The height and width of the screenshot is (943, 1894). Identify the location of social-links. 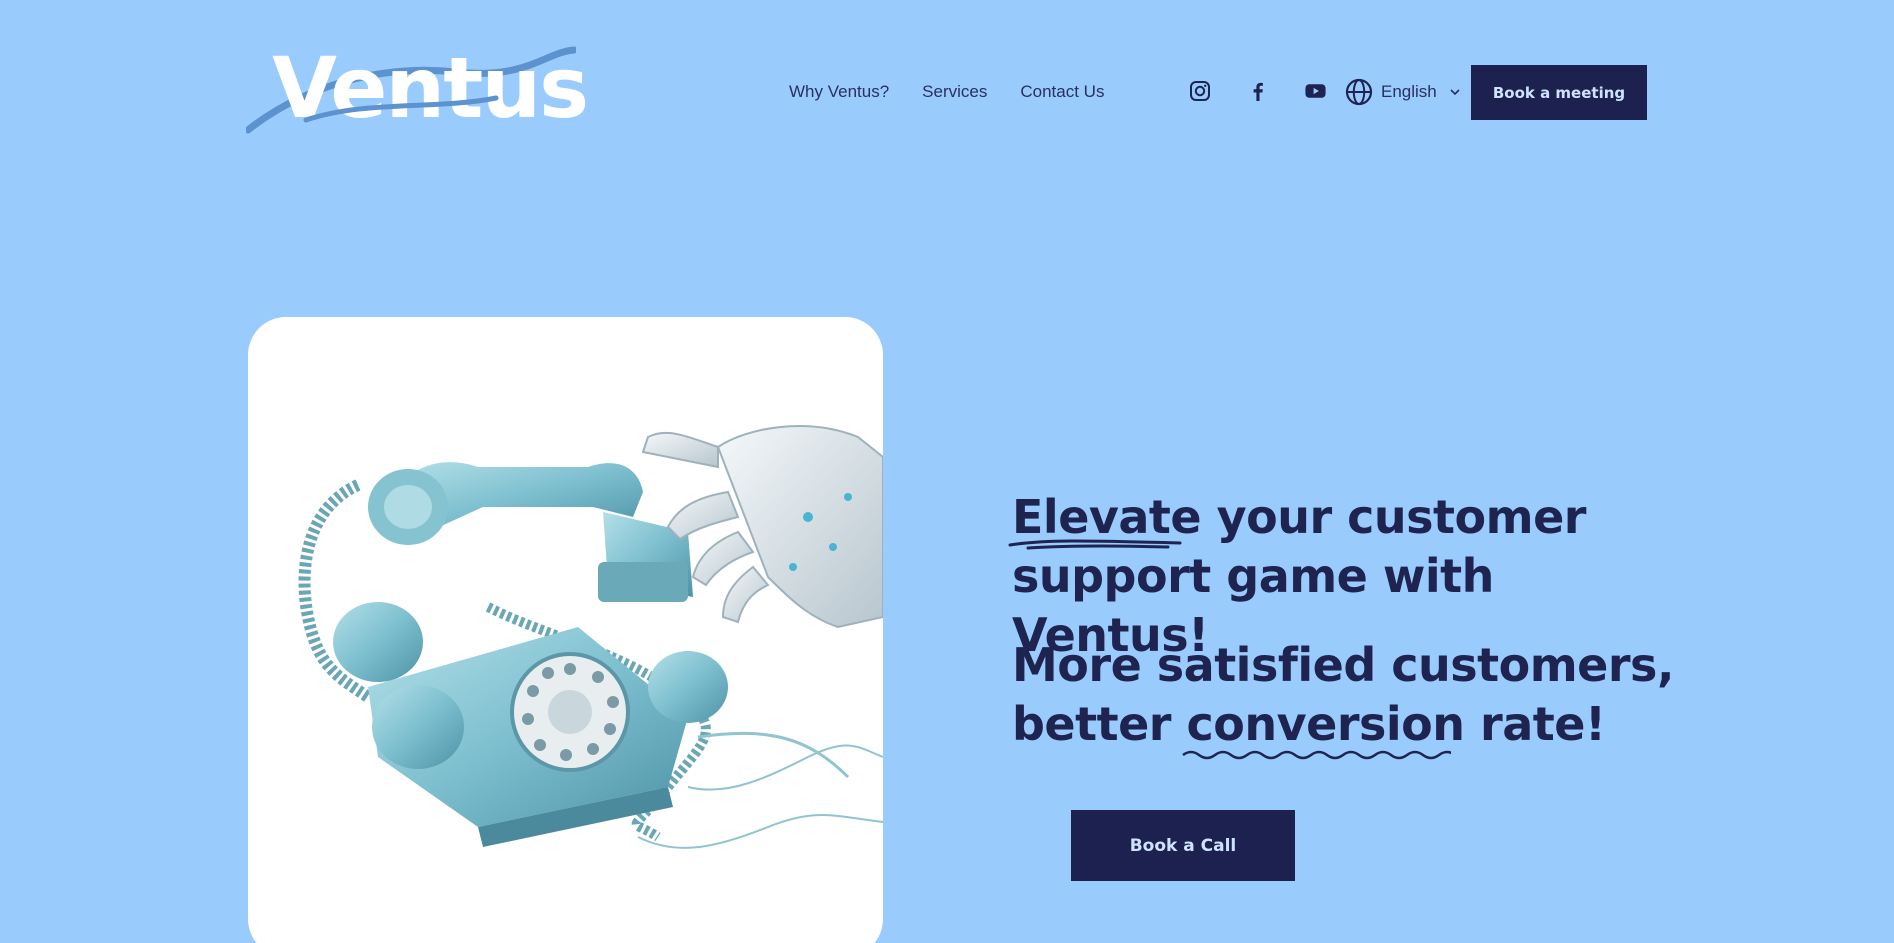
(1257, 90).